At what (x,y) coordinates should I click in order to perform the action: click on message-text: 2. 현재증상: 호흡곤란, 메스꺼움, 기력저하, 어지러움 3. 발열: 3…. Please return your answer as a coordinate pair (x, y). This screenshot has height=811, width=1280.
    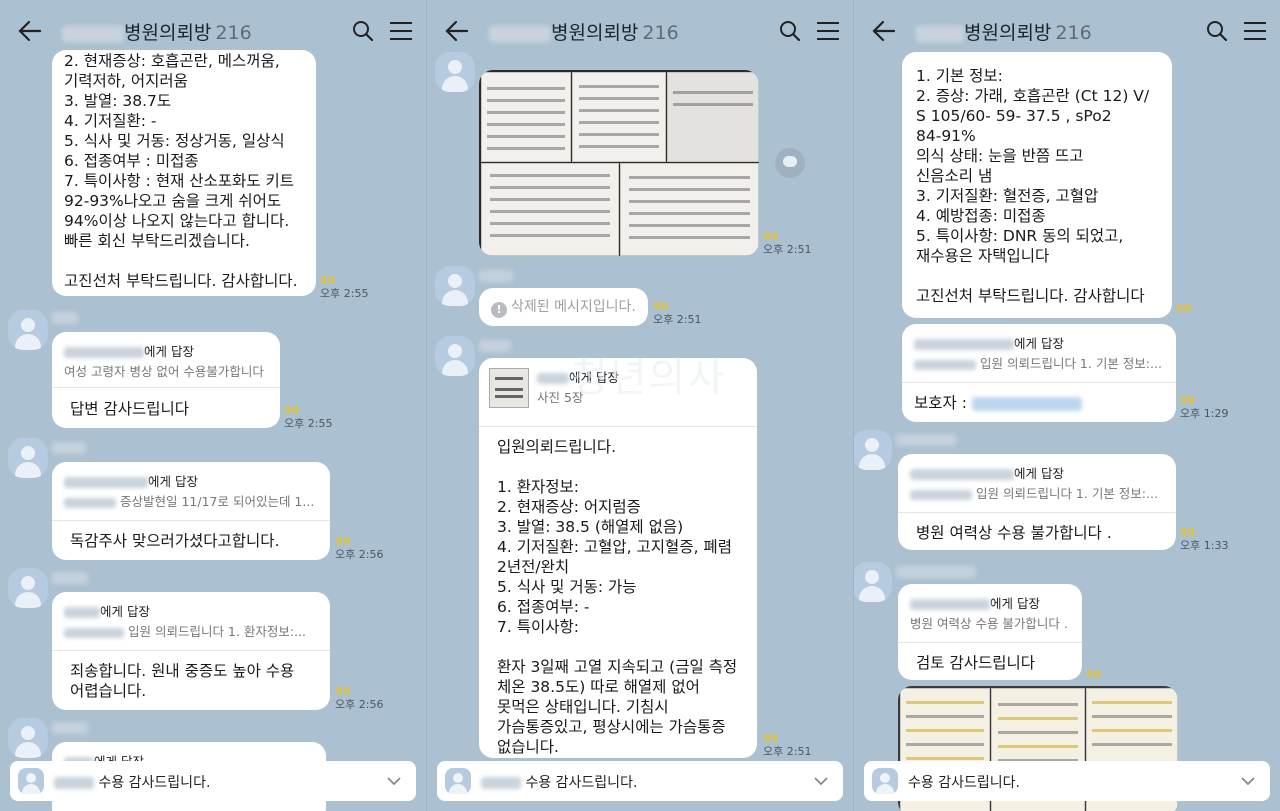
    Looking at the image, I should click on (181, 171).